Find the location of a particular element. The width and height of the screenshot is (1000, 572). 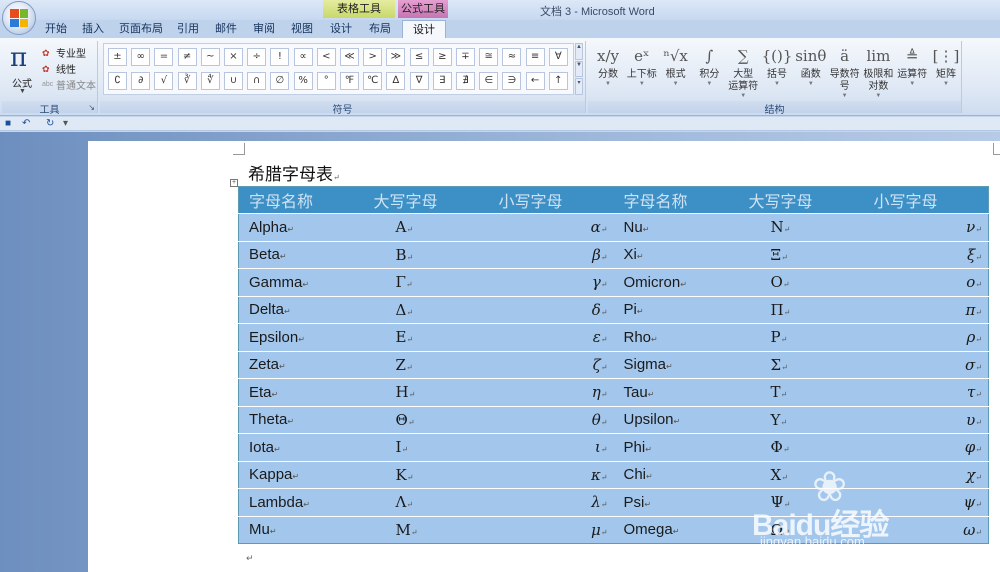

symbol-button: ↑ is located at coordinates (558, 81).